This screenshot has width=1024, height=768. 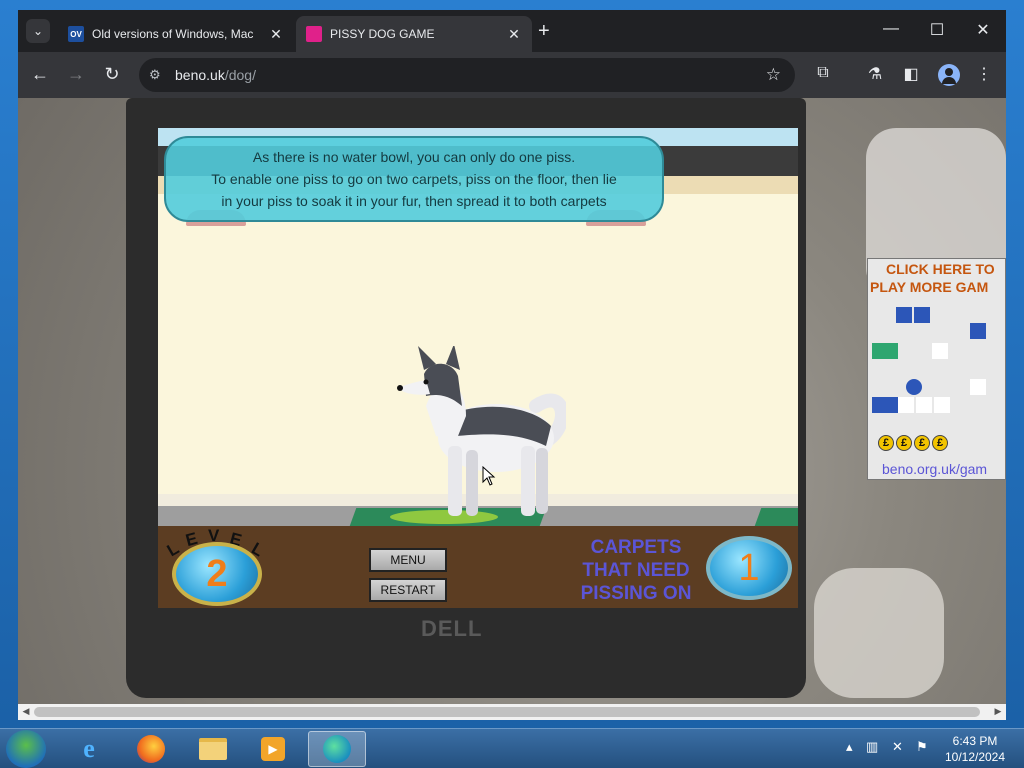 I want to click on carpets-count-badge: 1, so click(x=749, y=568).